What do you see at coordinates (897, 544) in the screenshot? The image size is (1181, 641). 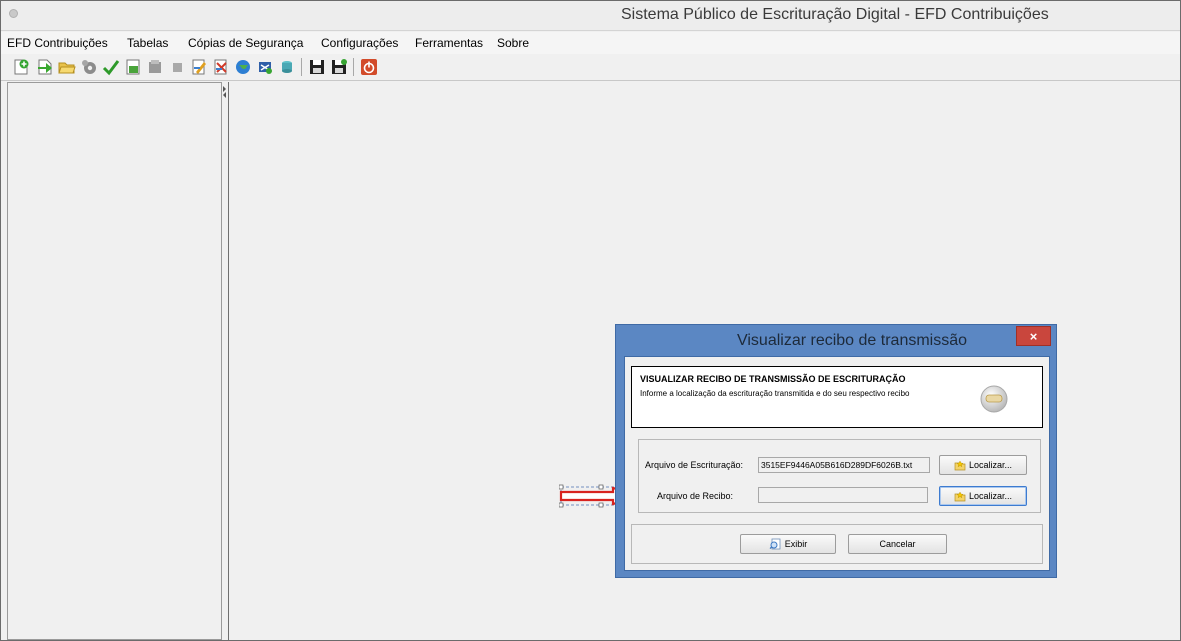 I see `cancelar-button: Cancelar` at bounding box center [897, 544].